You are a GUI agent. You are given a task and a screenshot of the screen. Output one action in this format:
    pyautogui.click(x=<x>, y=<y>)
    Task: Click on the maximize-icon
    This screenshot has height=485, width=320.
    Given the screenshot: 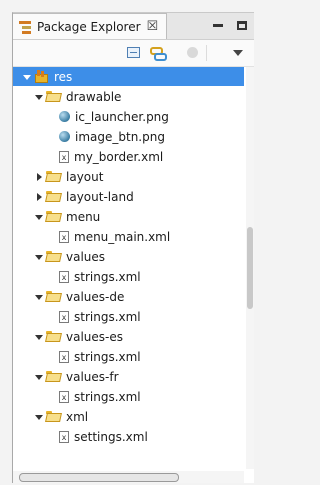 What is the action you would take?
    pyautogui.click(x=242, y=25)
    